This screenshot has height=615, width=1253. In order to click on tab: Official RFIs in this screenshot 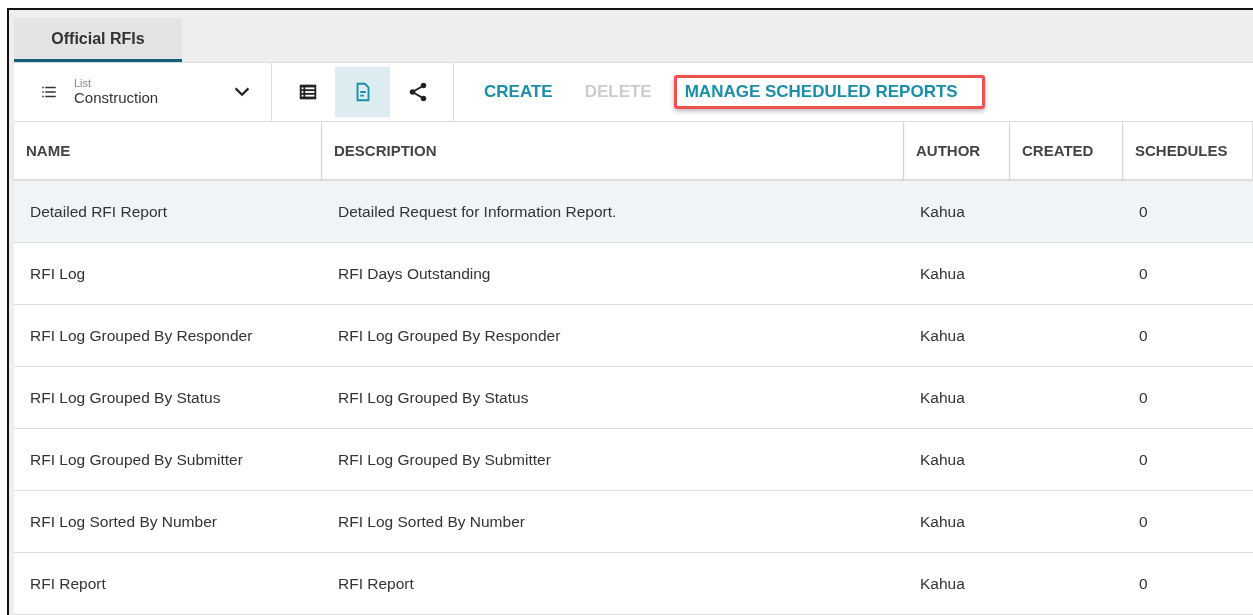, I will do `click(98, 40)`.